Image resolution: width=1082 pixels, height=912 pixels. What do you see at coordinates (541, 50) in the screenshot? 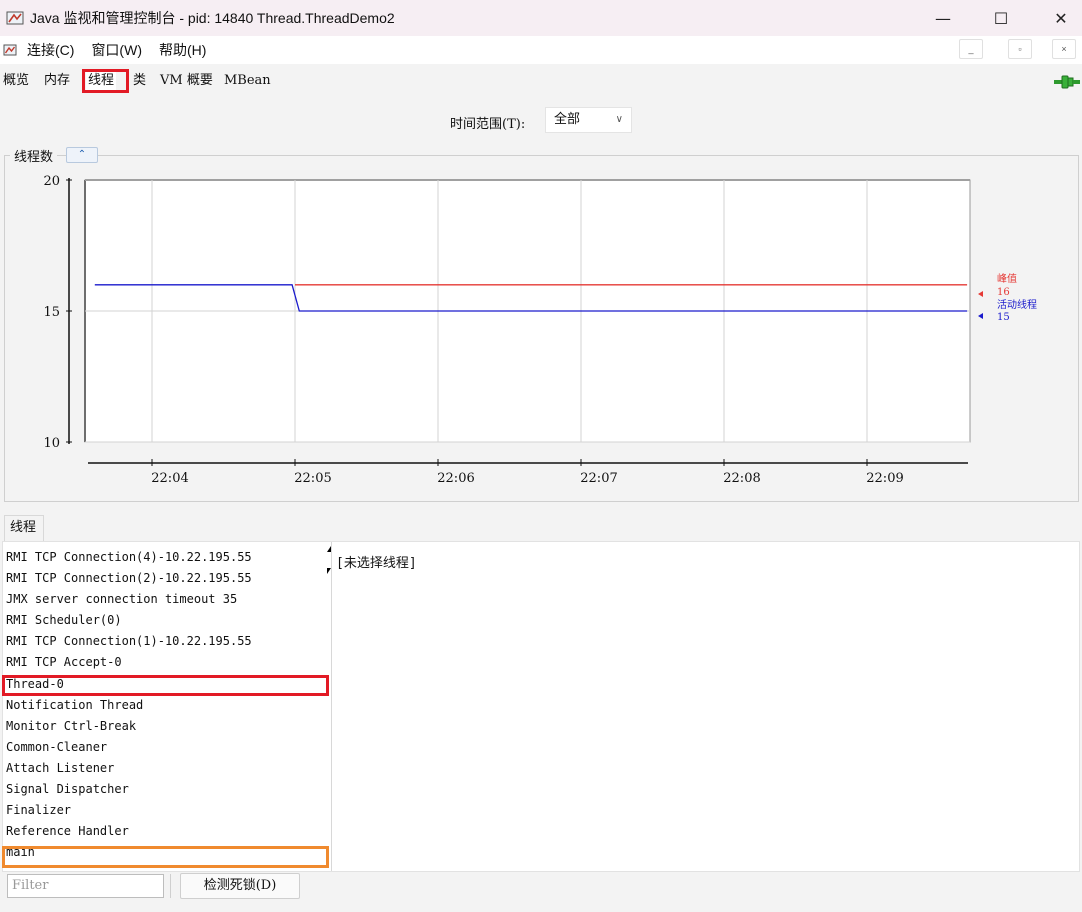
I see `menu-bar: 连接(C) 窗口(W) 帮助(H) _ ▫ ×` at bounding box center [541, 50].